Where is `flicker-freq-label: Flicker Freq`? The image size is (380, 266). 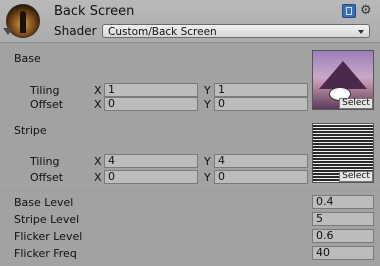 flicker-freq-label: Flicker Freq is located at coordinates (45, 253).